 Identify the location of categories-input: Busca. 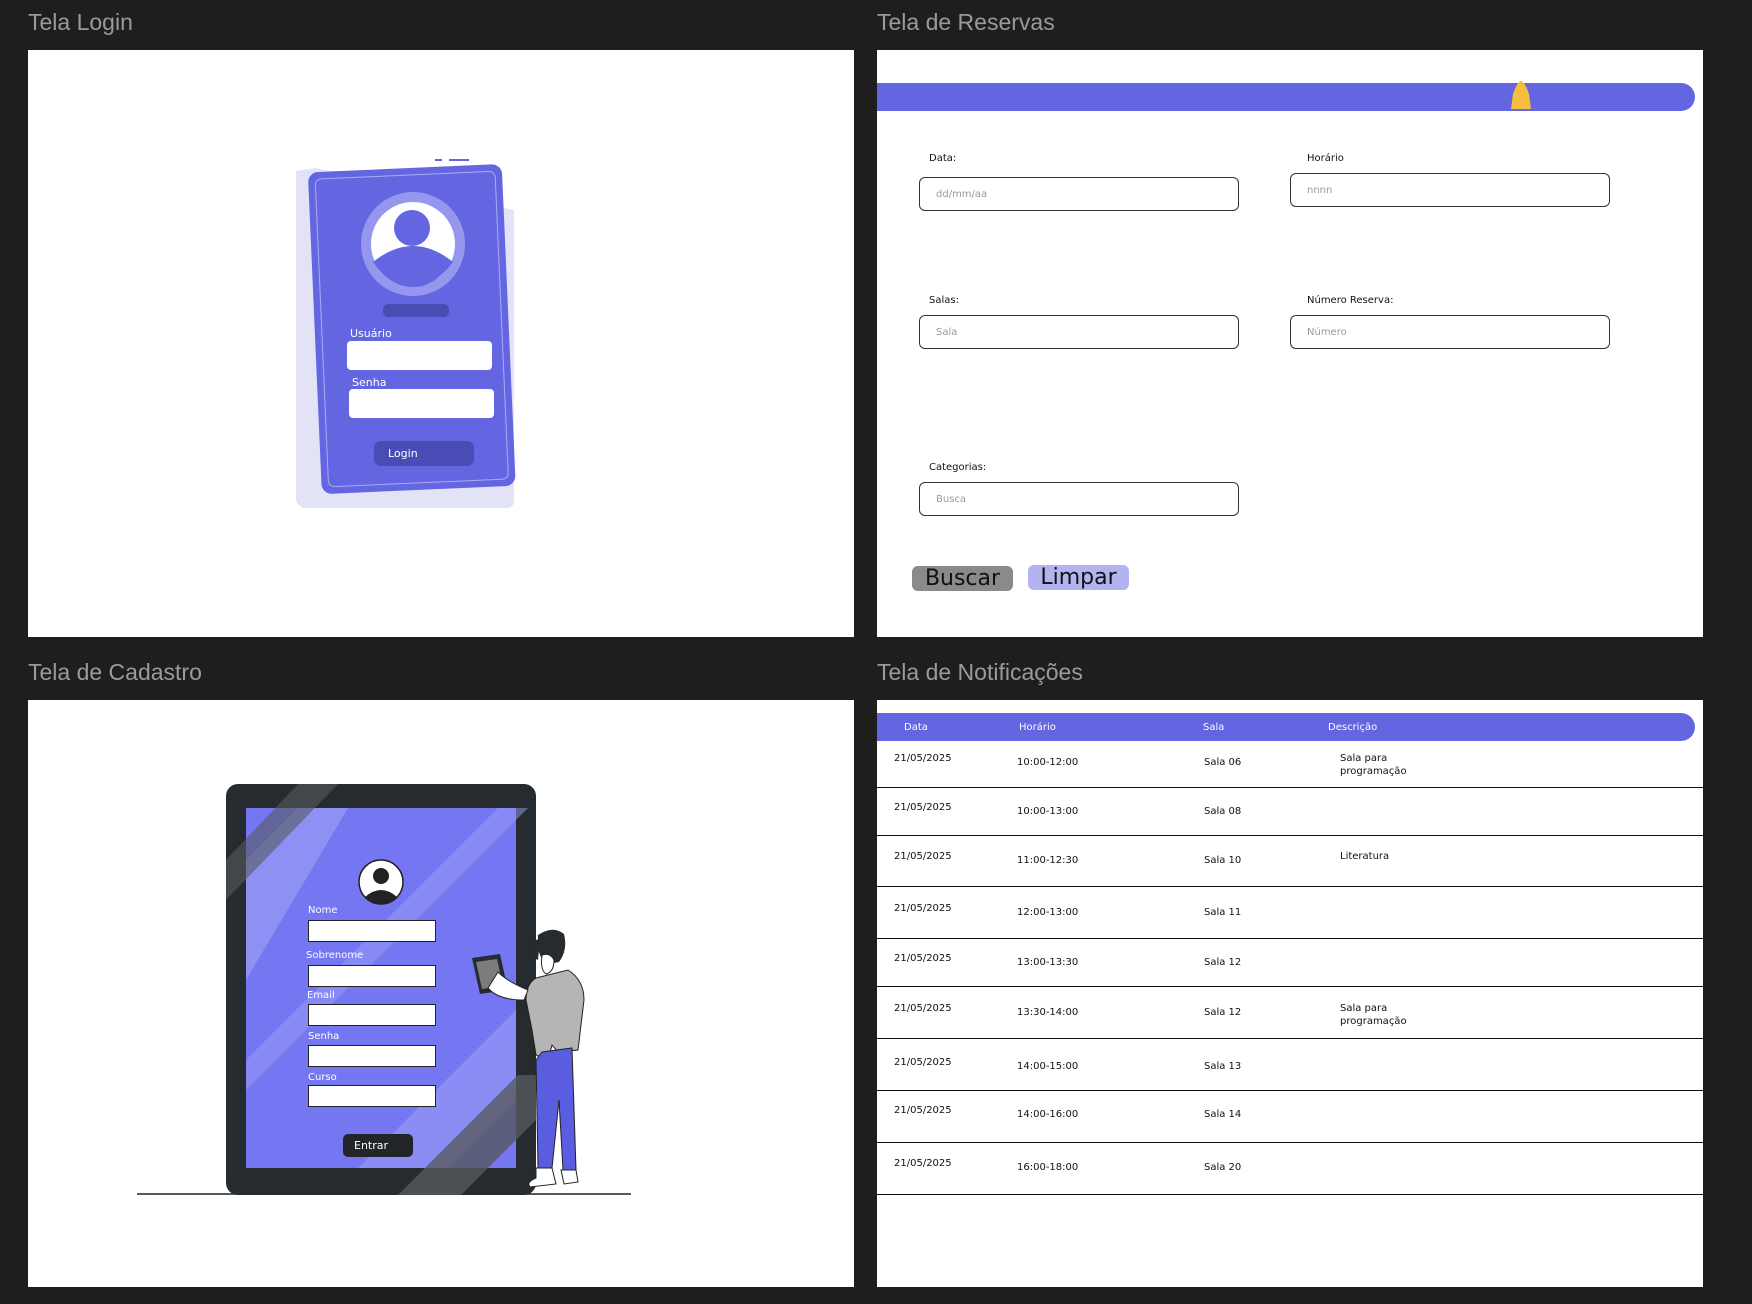
(1079, 499).